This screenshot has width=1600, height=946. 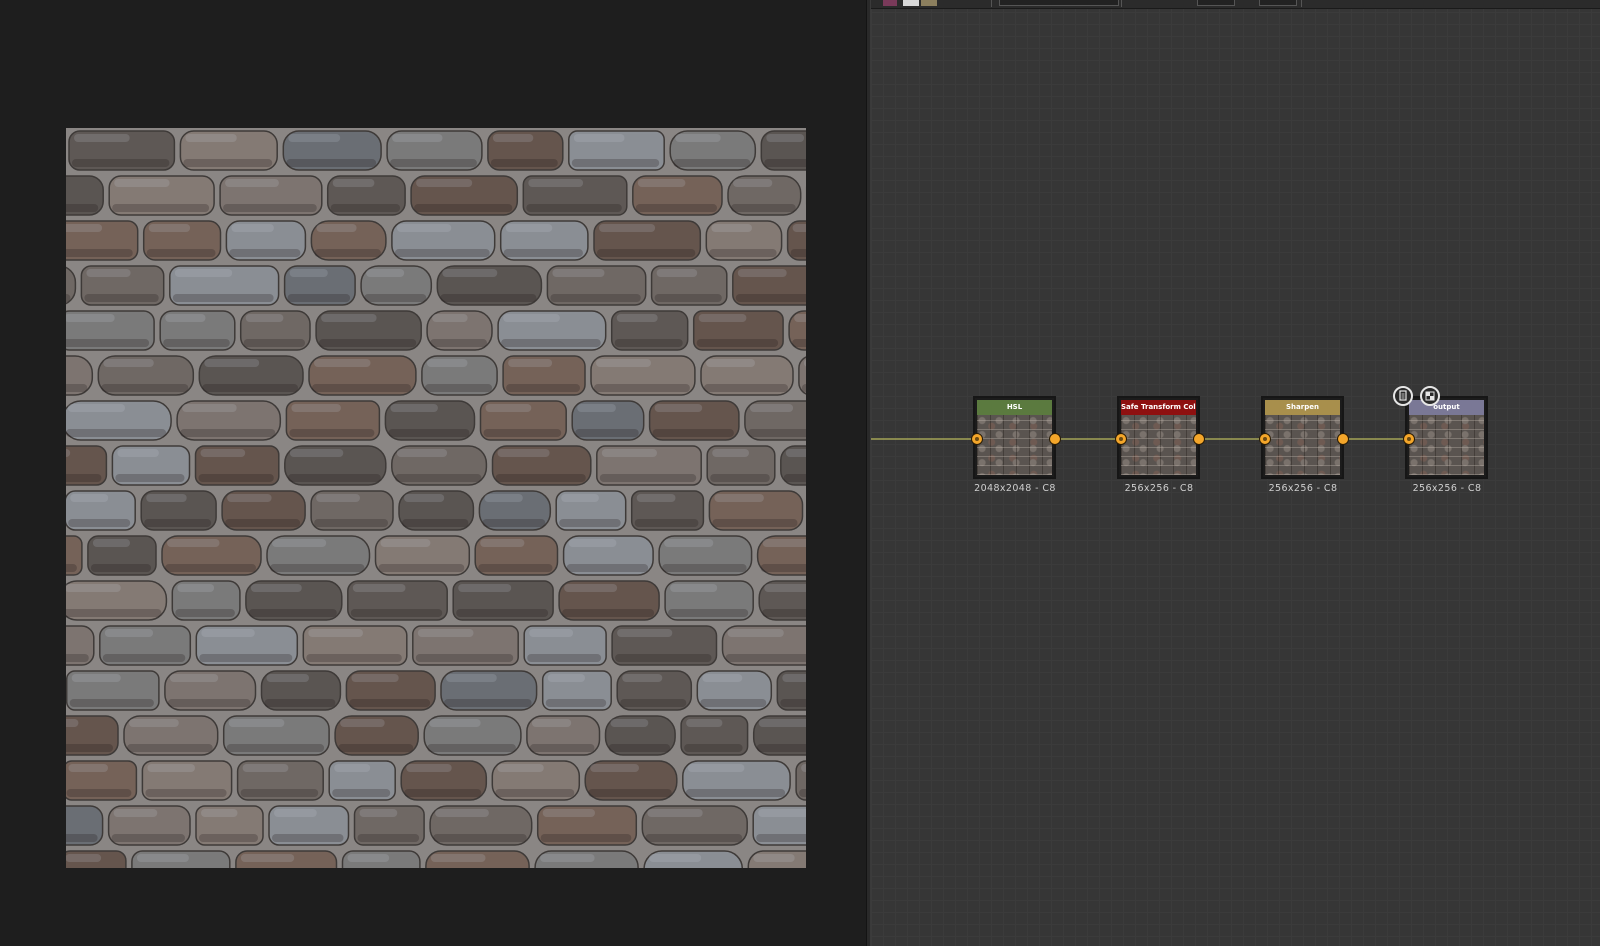 I want to click on node-output: output, so click(x=1446, y=437).